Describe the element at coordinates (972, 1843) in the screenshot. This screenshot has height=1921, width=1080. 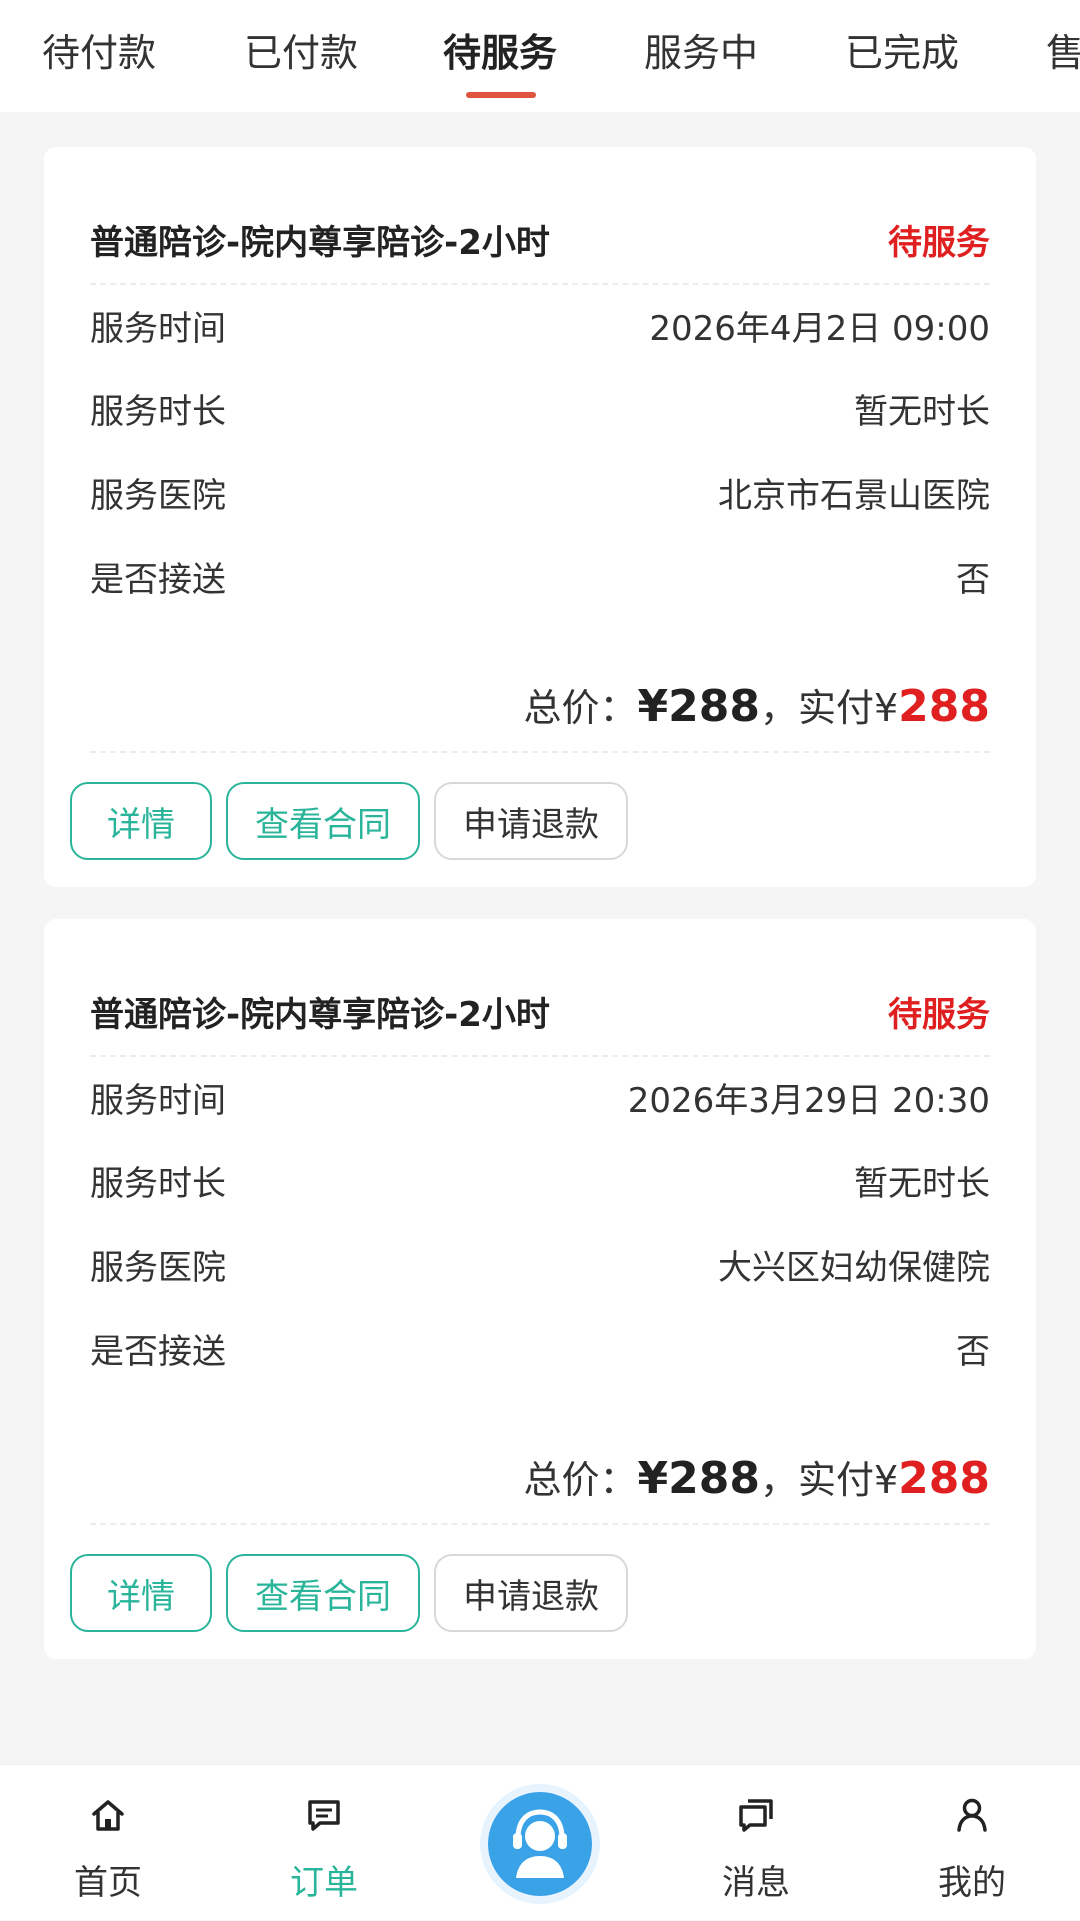
I see `nav-profile: 我的` at that location.